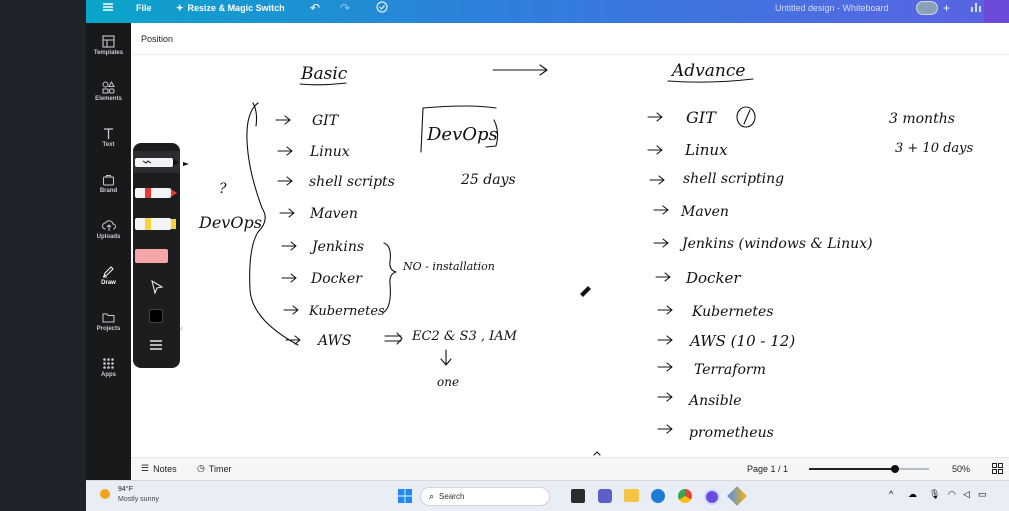 This screenshot has width=1009, height=511. Describe the element at coordinates (159, 468) in the screenshot. I see `notes-button: ☰ Notes` at that location.